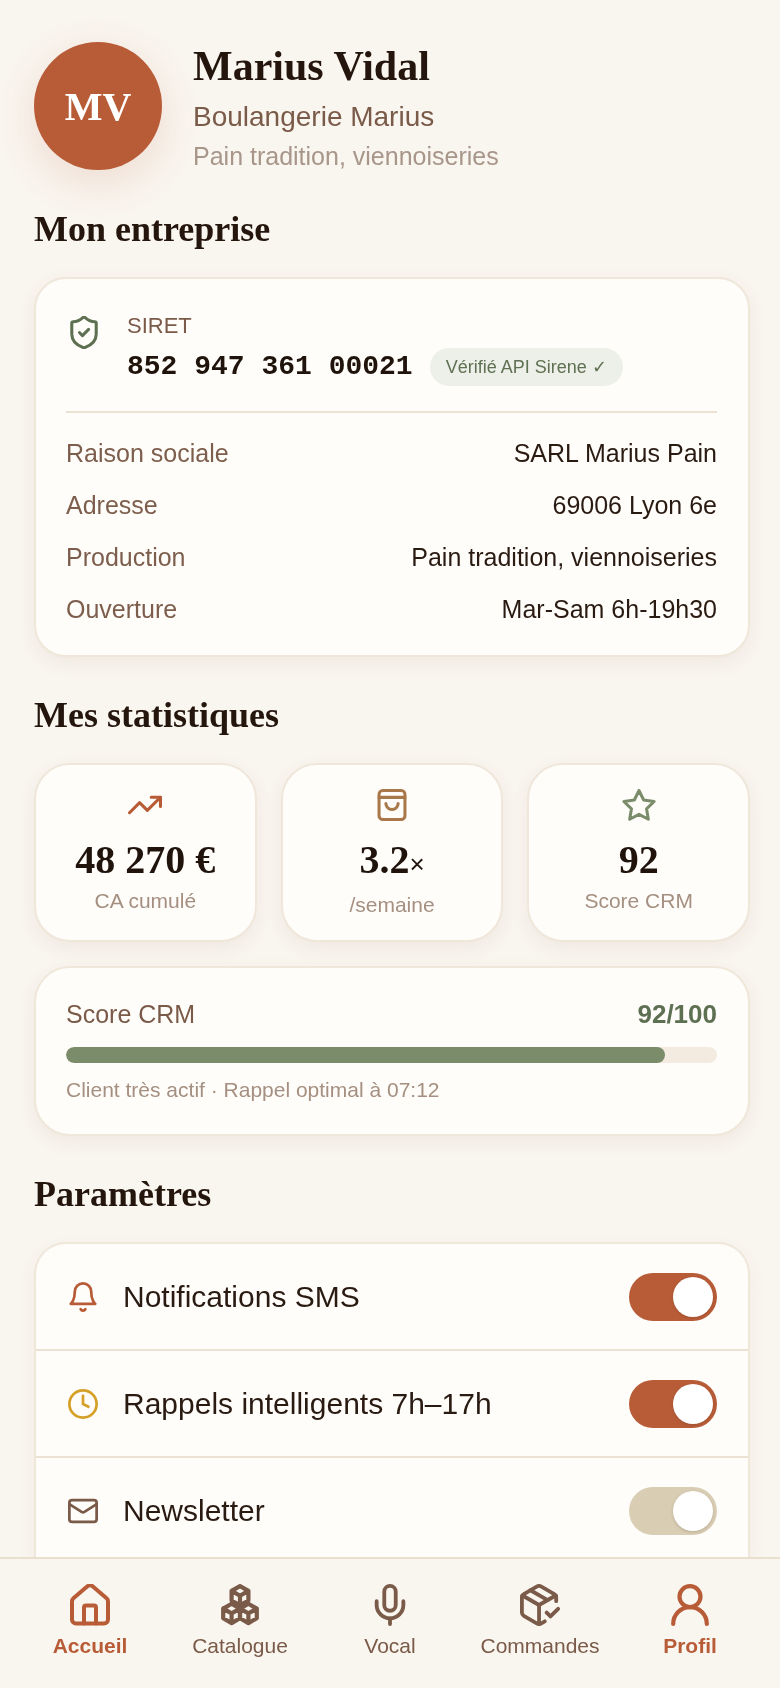 Image resolution: width=780 pixels, height=1688 pixels. Describe the element at coordinates (564, 557) in the screenshot. I see `detail-value: Pain tradition, viennoiseries` at that location.